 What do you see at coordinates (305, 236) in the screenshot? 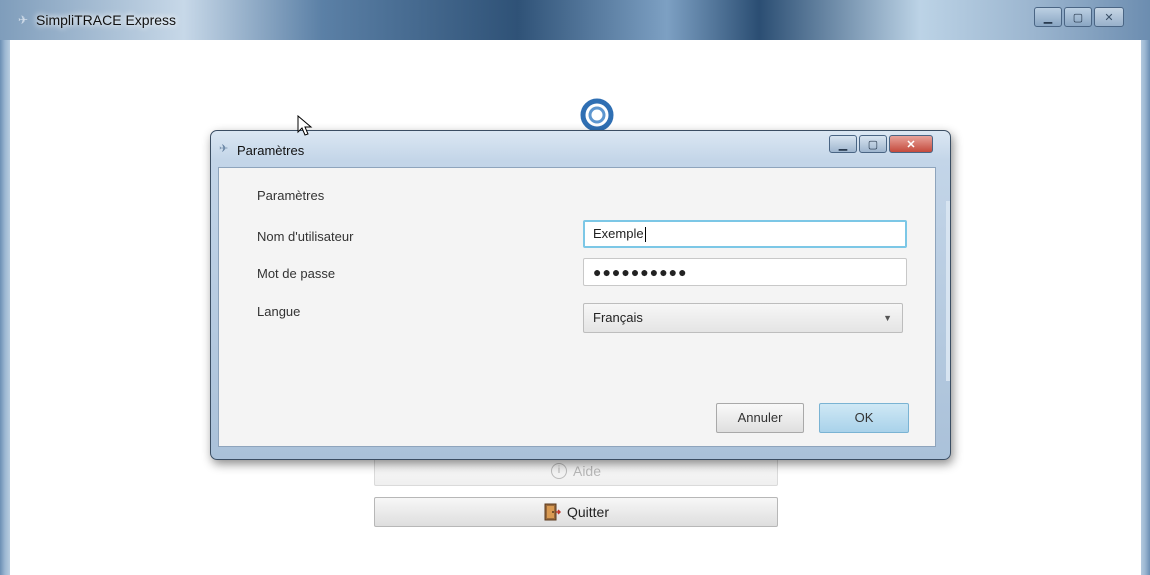
I see `username-label: Nom d'utilisateur` at bounding box center [305, 236].